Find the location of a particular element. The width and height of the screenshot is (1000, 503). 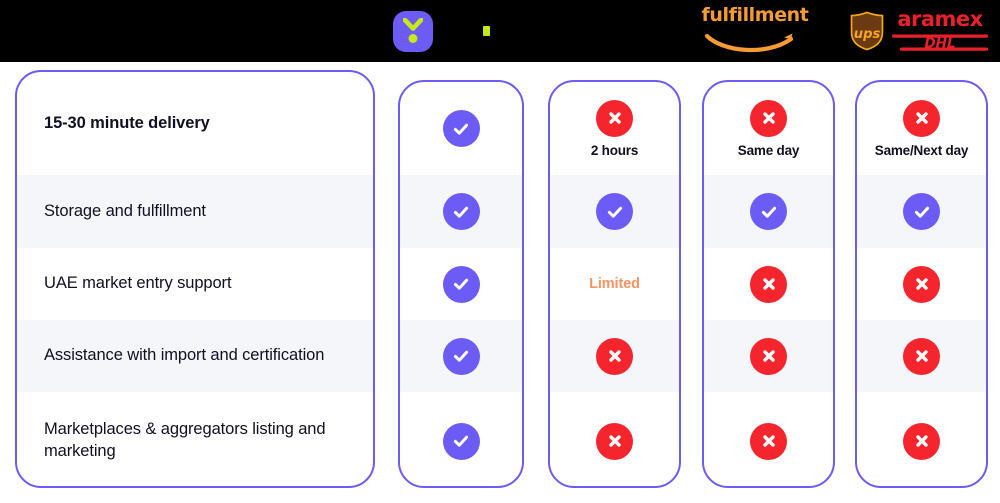

feature-row-3: UAE market entry support is located at coordinates (195, 284).